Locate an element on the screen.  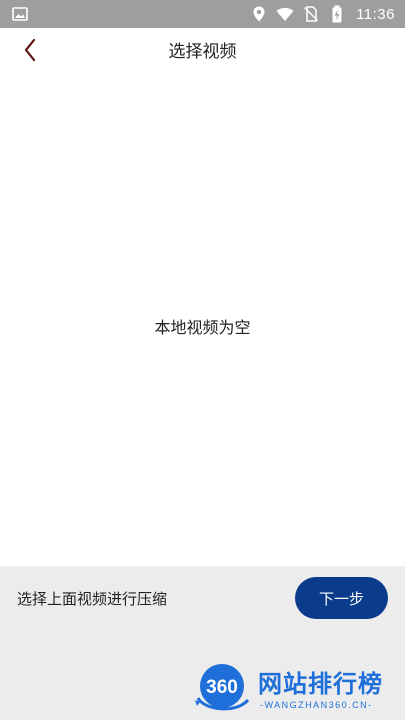
wifi-icon is located at coordinates (285, 14).